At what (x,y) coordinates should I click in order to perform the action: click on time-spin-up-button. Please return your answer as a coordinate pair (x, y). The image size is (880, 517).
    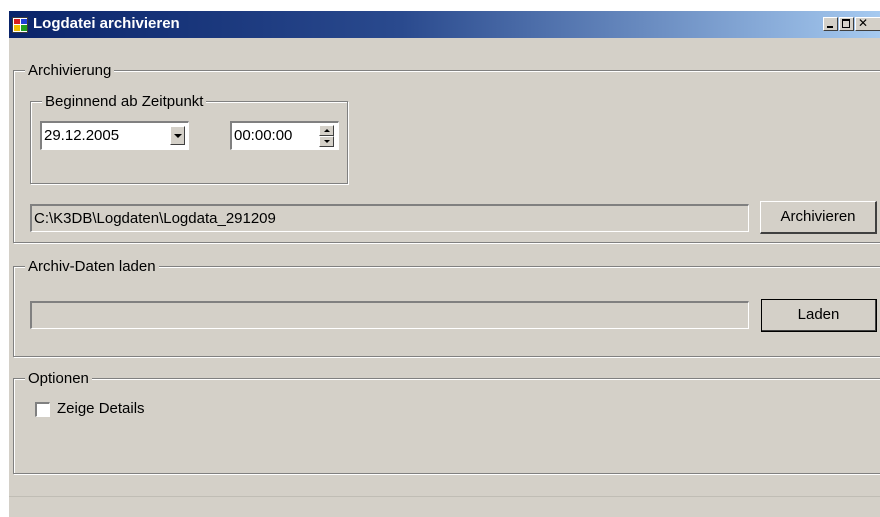
    Looking at the image, I should click on (326, 130).